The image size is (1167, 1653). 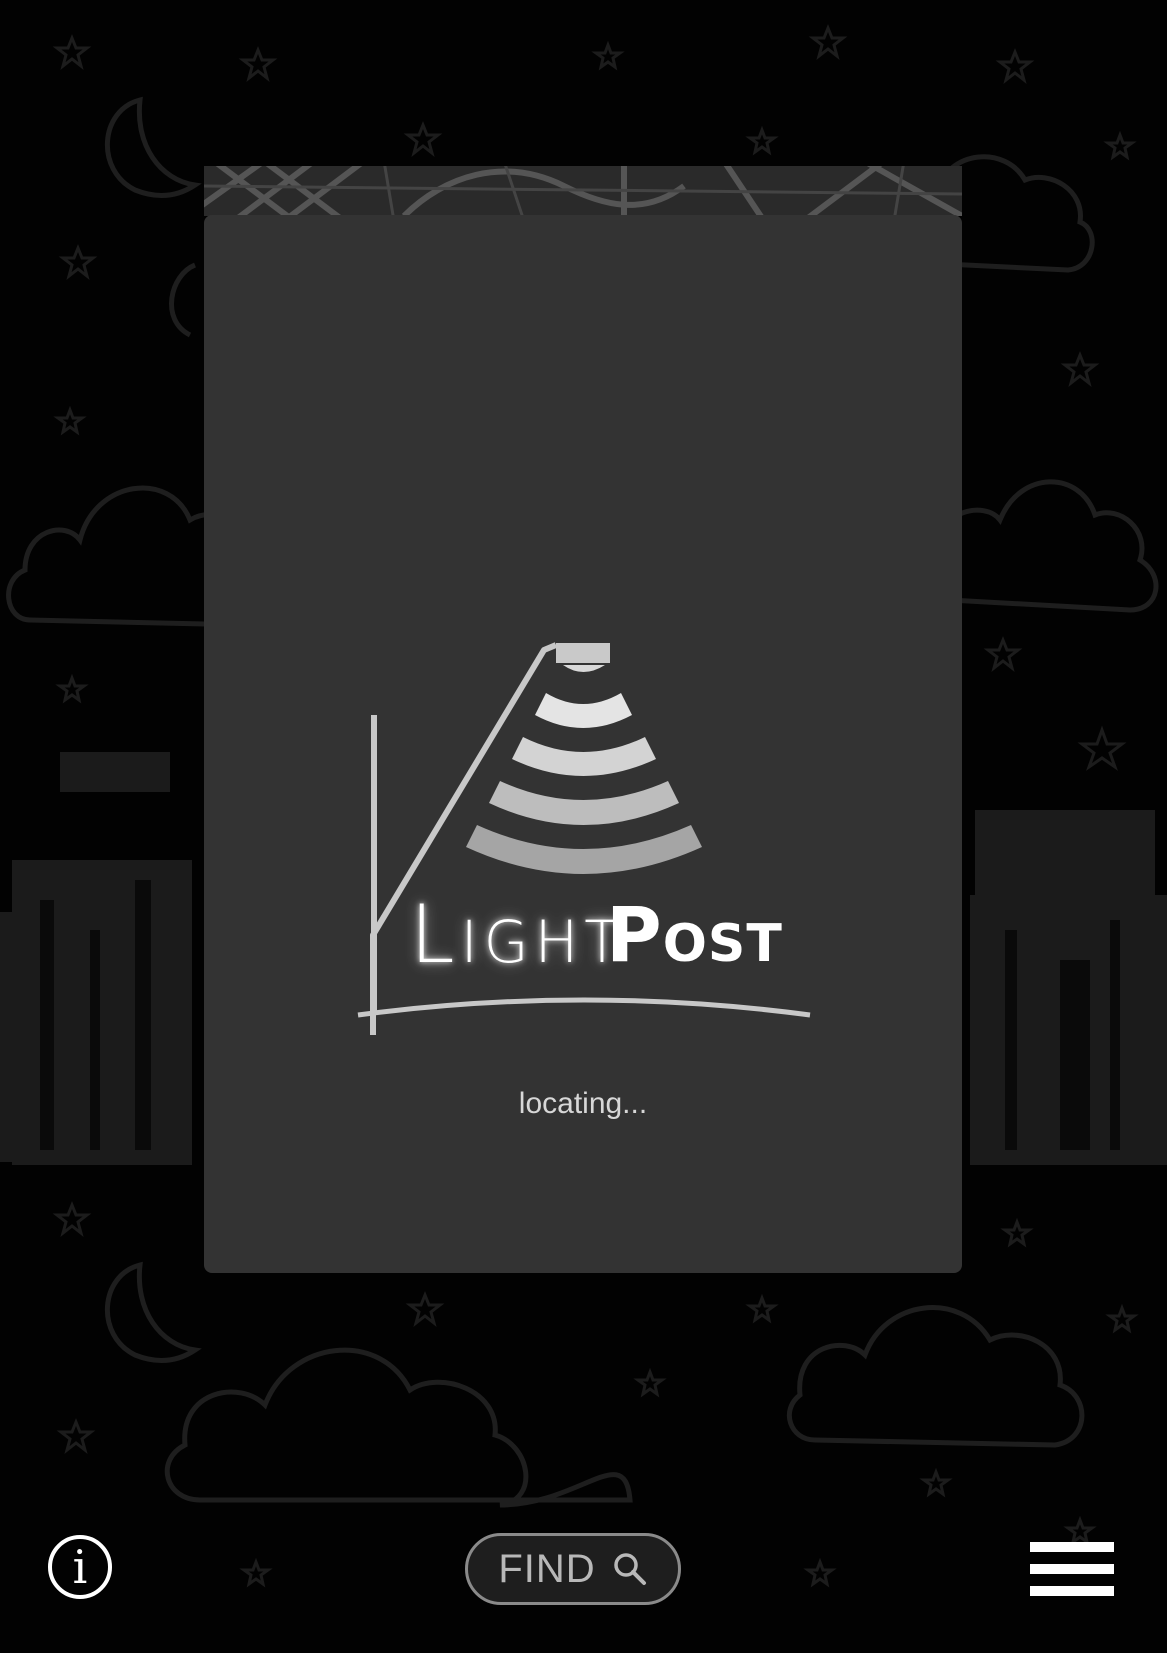 I want to click on find-button-label: FIND, so click(x=547, y=1568).